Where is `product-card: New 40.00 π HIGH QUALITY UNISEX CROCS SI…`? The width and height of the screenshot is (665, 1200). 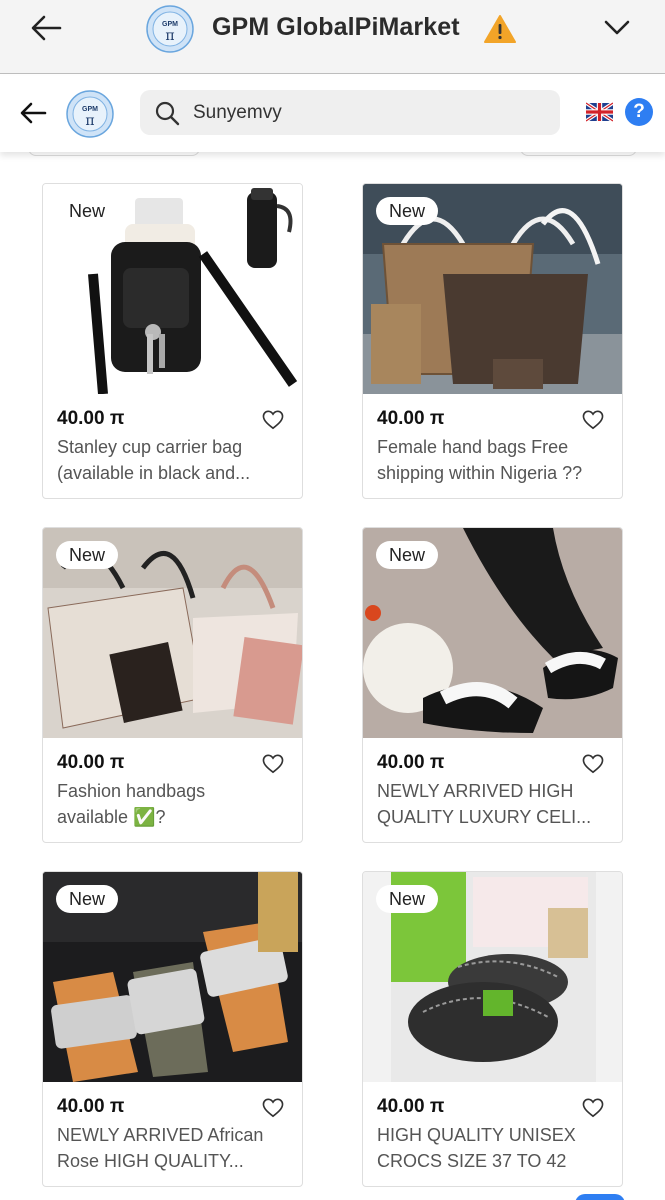 product-card: New 40.00 π HIGH QUALITY UNISEX CROCS SI… is located at coordinates (492, 1029).